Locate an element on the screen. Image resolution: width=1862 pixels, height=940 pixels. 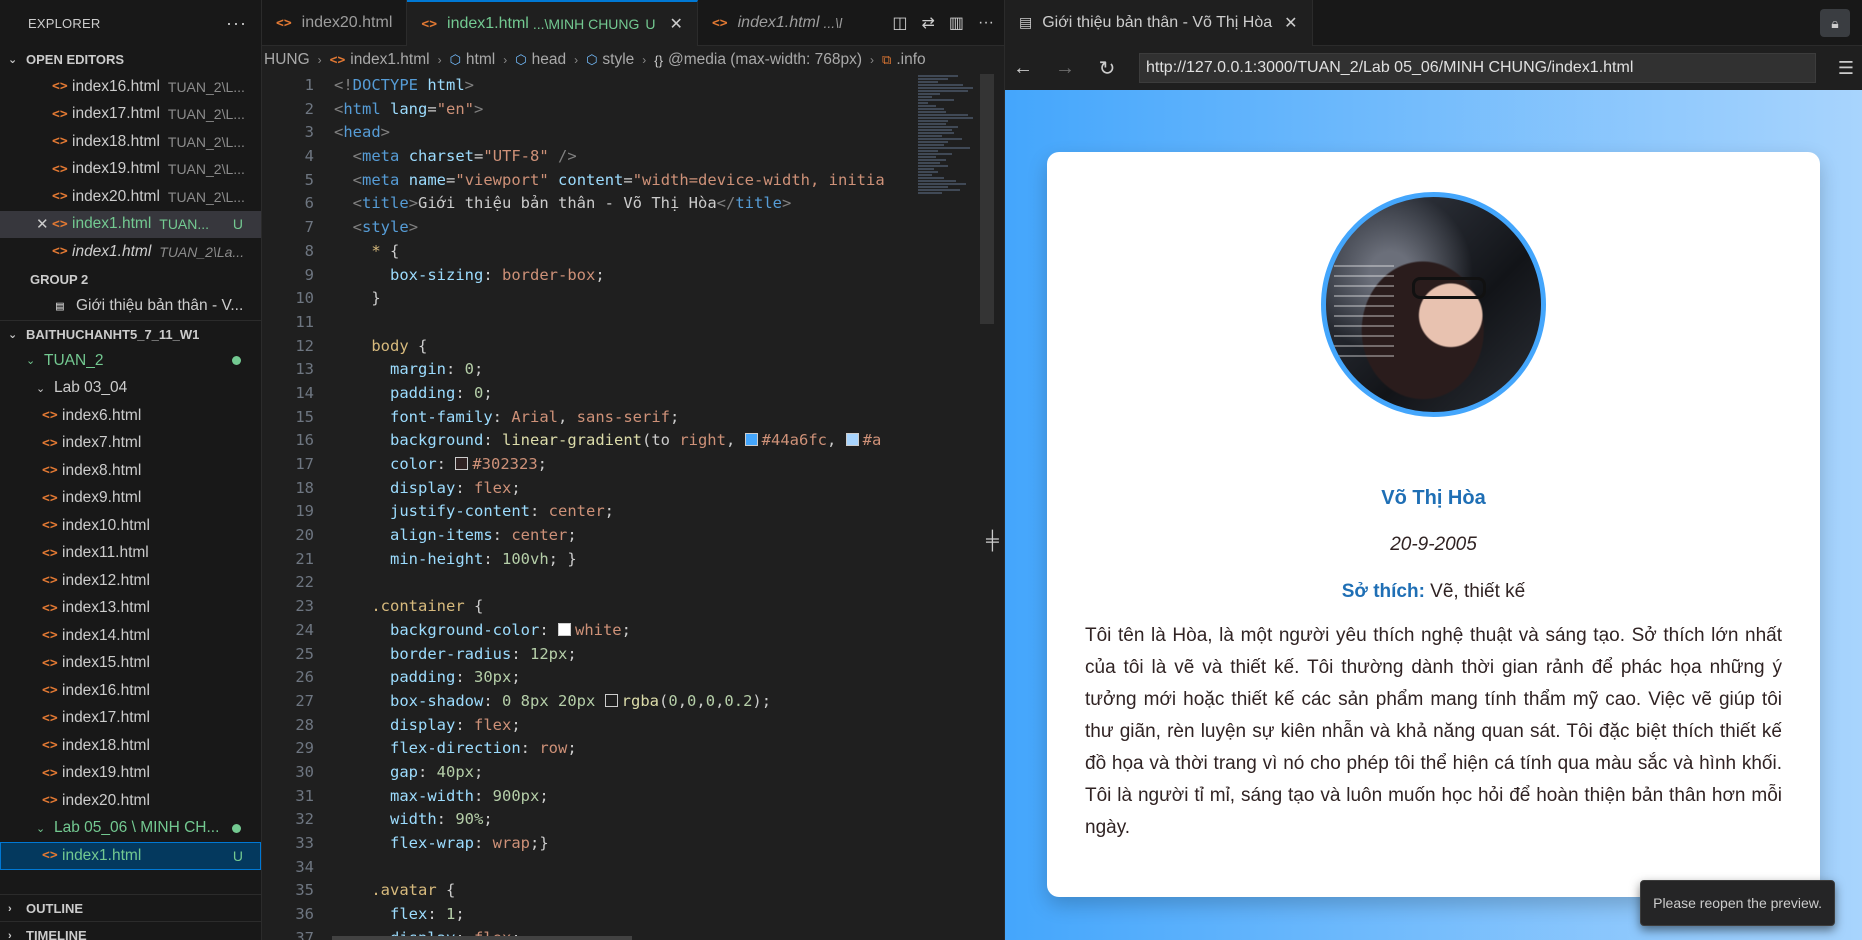
lock-icon: 🔒︎ is located at coordinates (1835, 23).